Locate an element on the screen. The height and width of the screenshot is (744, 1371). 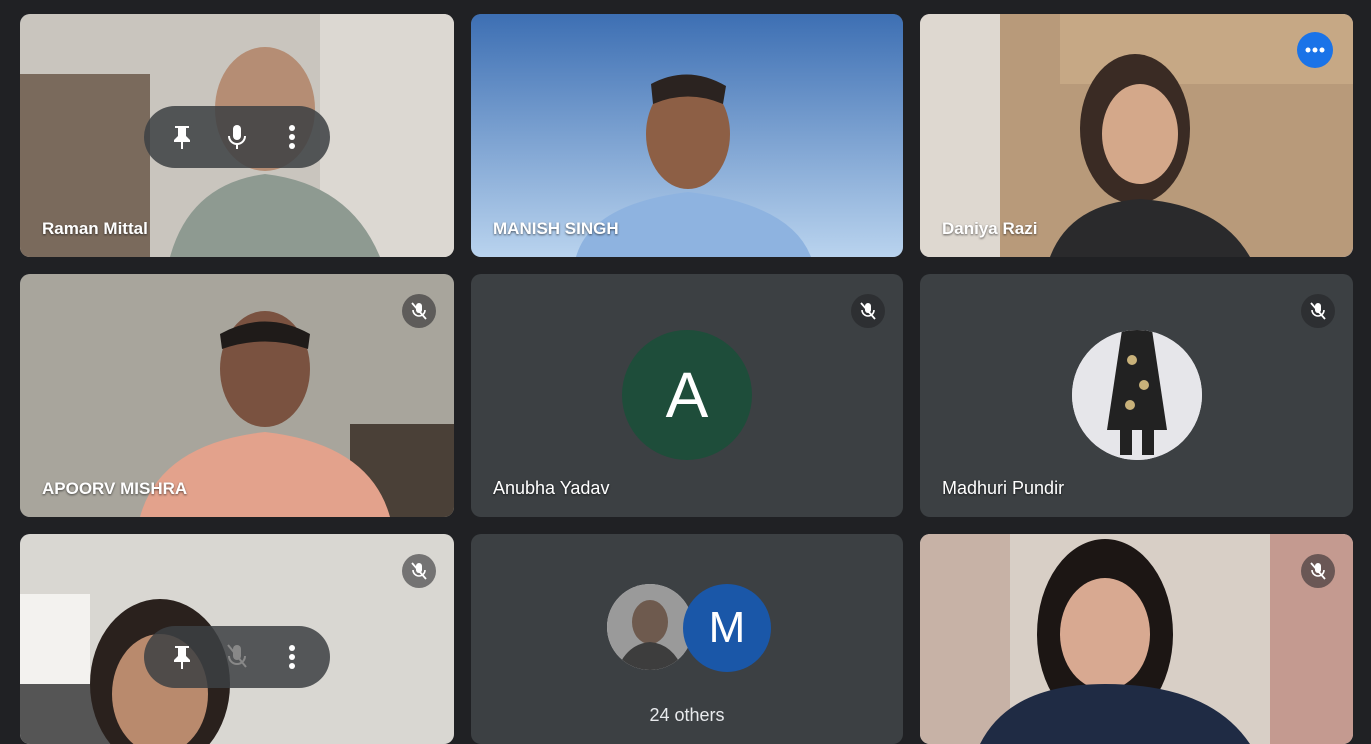
video-feed is located at coordinates (1136, 639).